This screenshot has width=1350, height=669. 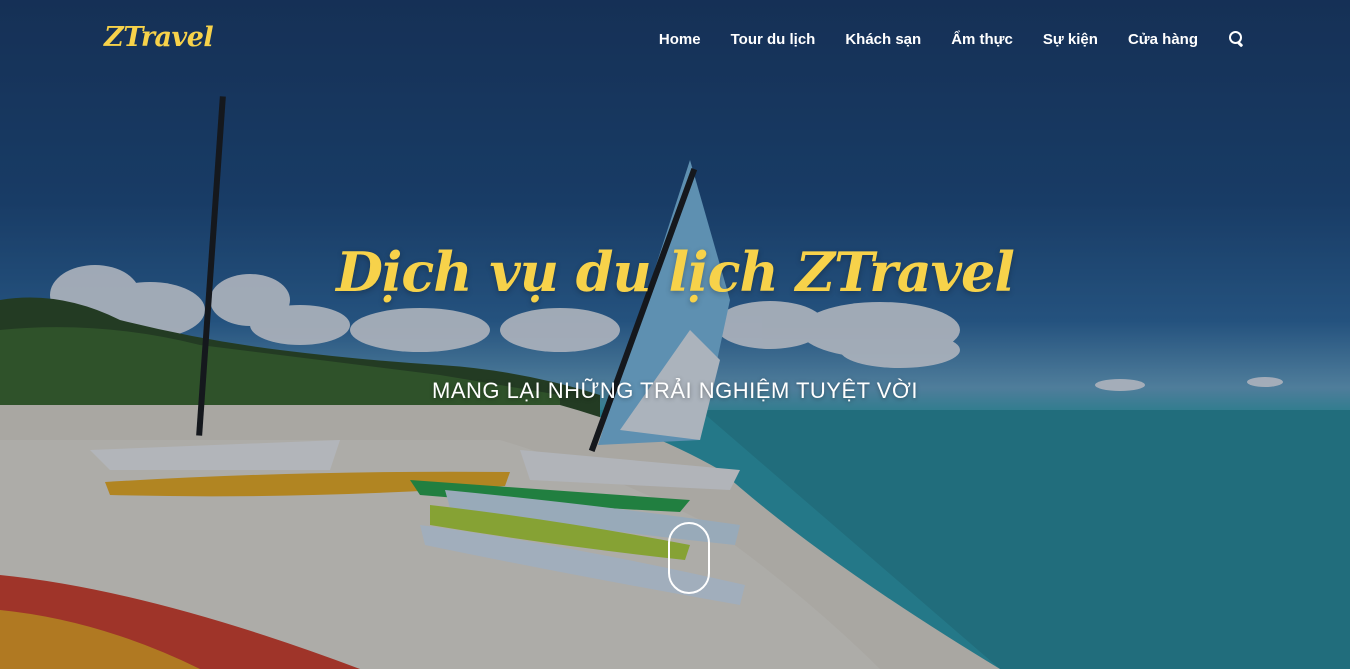 What do you see at coordinates (1237, 39) in the screenshot?
I see `search-icon` at bounding box center [1237, 39].